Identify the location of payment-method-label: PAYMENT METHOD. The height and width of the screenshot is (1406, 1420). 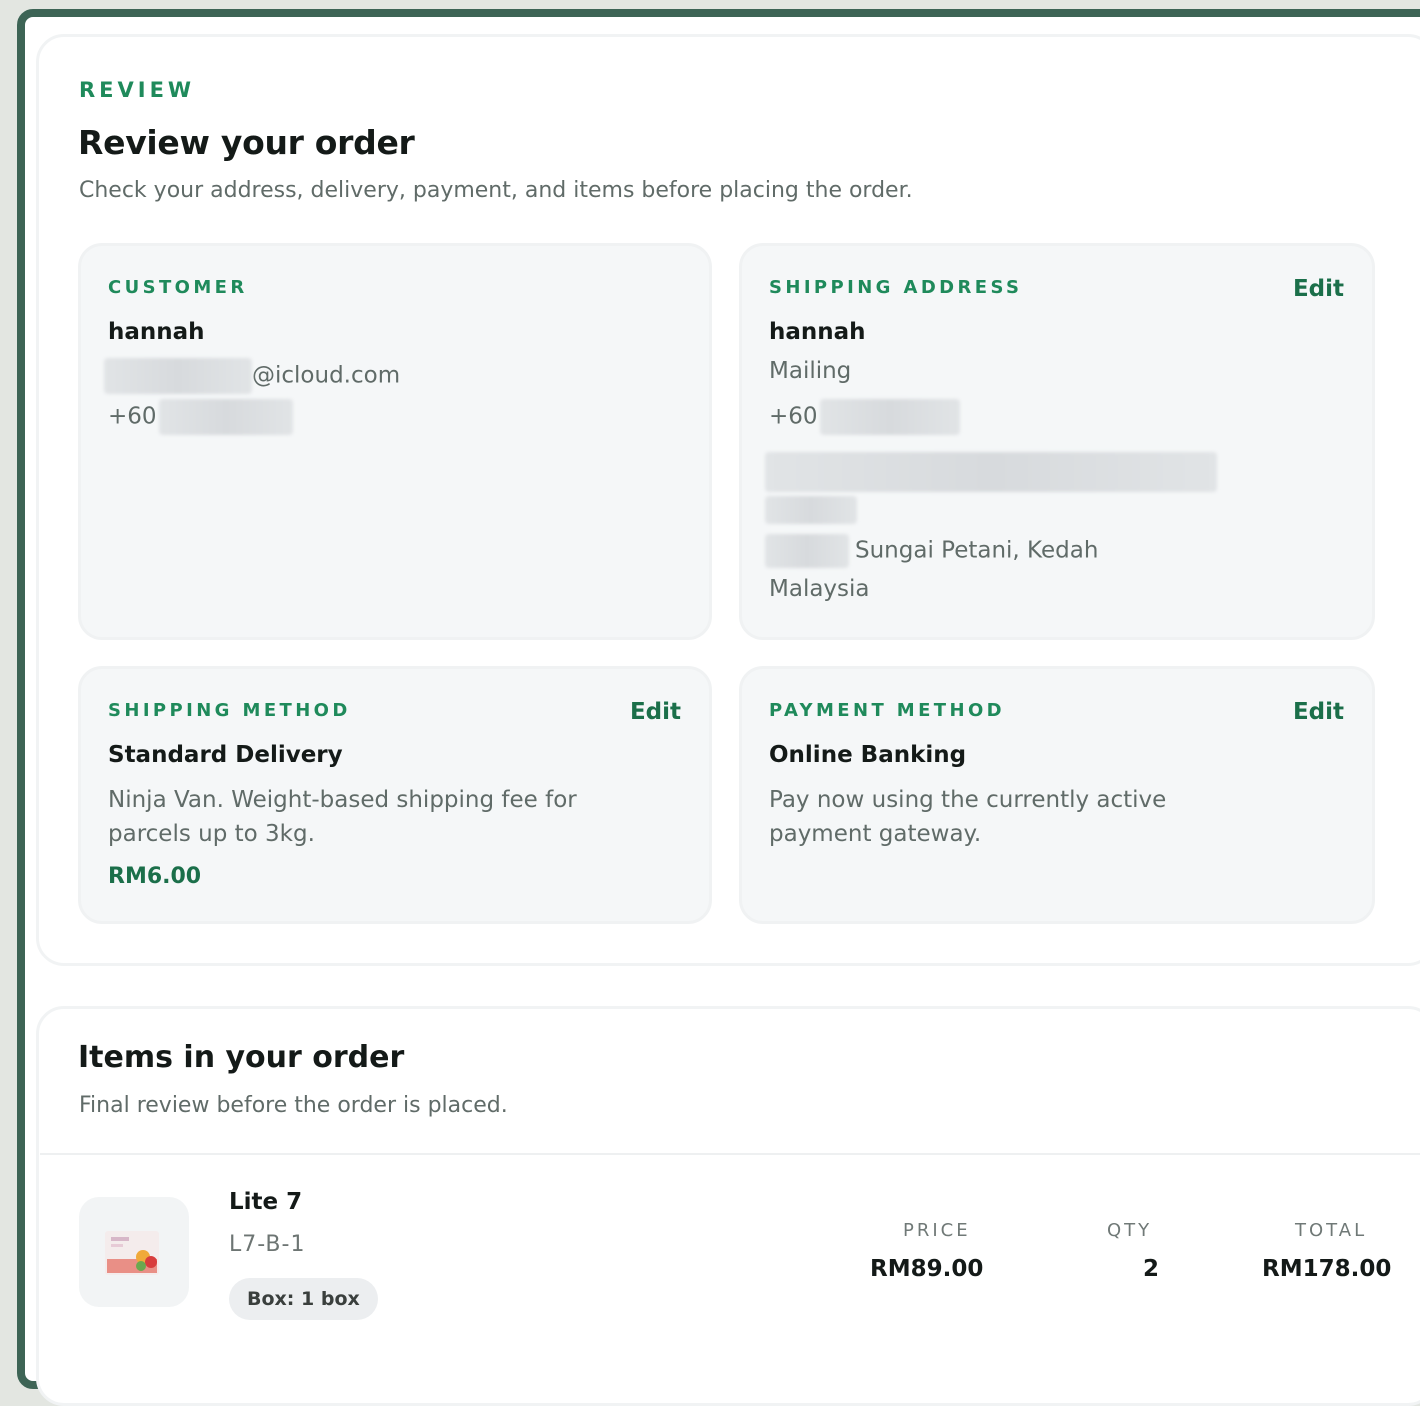
(887, 710).